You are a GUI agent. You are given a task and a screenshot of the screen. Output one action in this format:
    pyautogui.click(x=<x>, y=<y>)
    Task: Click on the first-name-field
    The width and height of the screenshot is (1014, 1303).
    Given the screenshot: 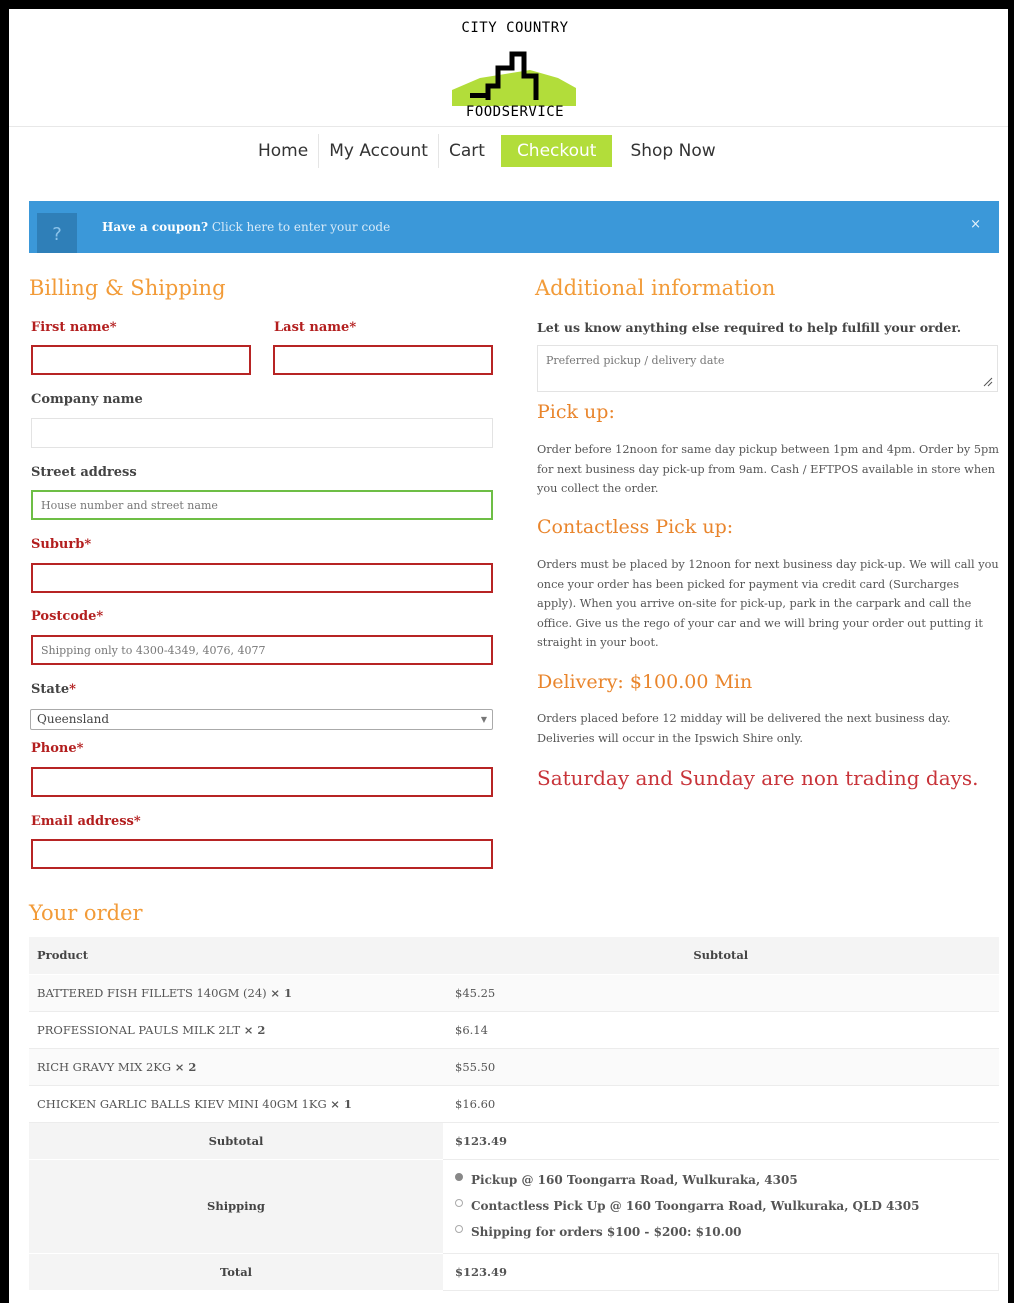 What is the action you would take?
    pyautogui.click(x=141, y=360)
    